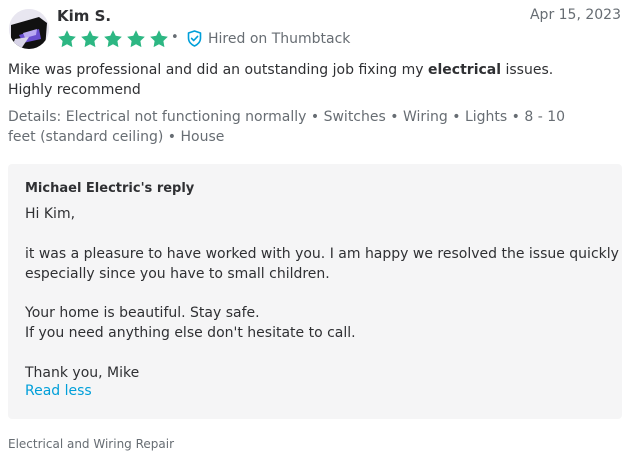  What do you see at coordinates (186, 117) in the screenshot?
I see `detail-item: Electrical not functioning normally` at bounding box center [186, 117].